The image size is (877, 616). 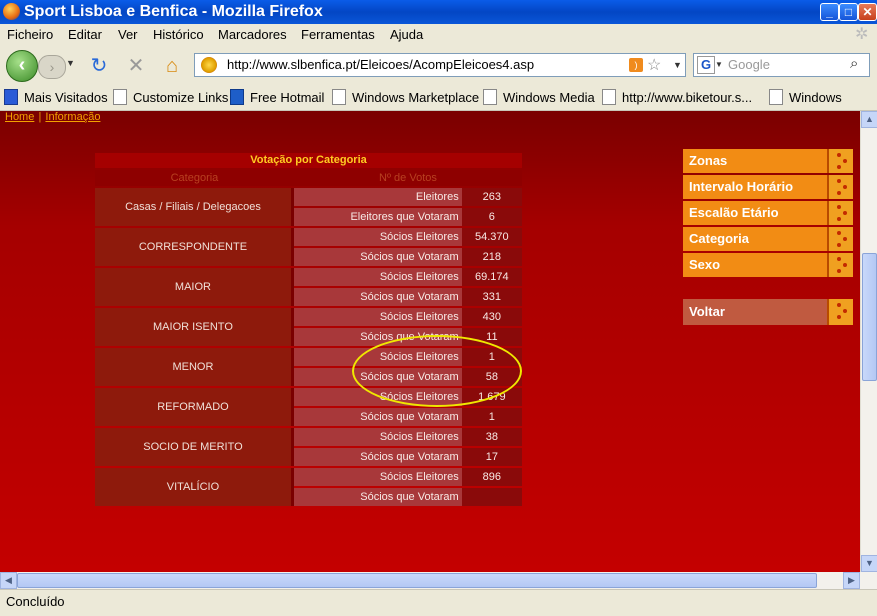 I want to click on minimize-button: _, so click(x=829, y=12).